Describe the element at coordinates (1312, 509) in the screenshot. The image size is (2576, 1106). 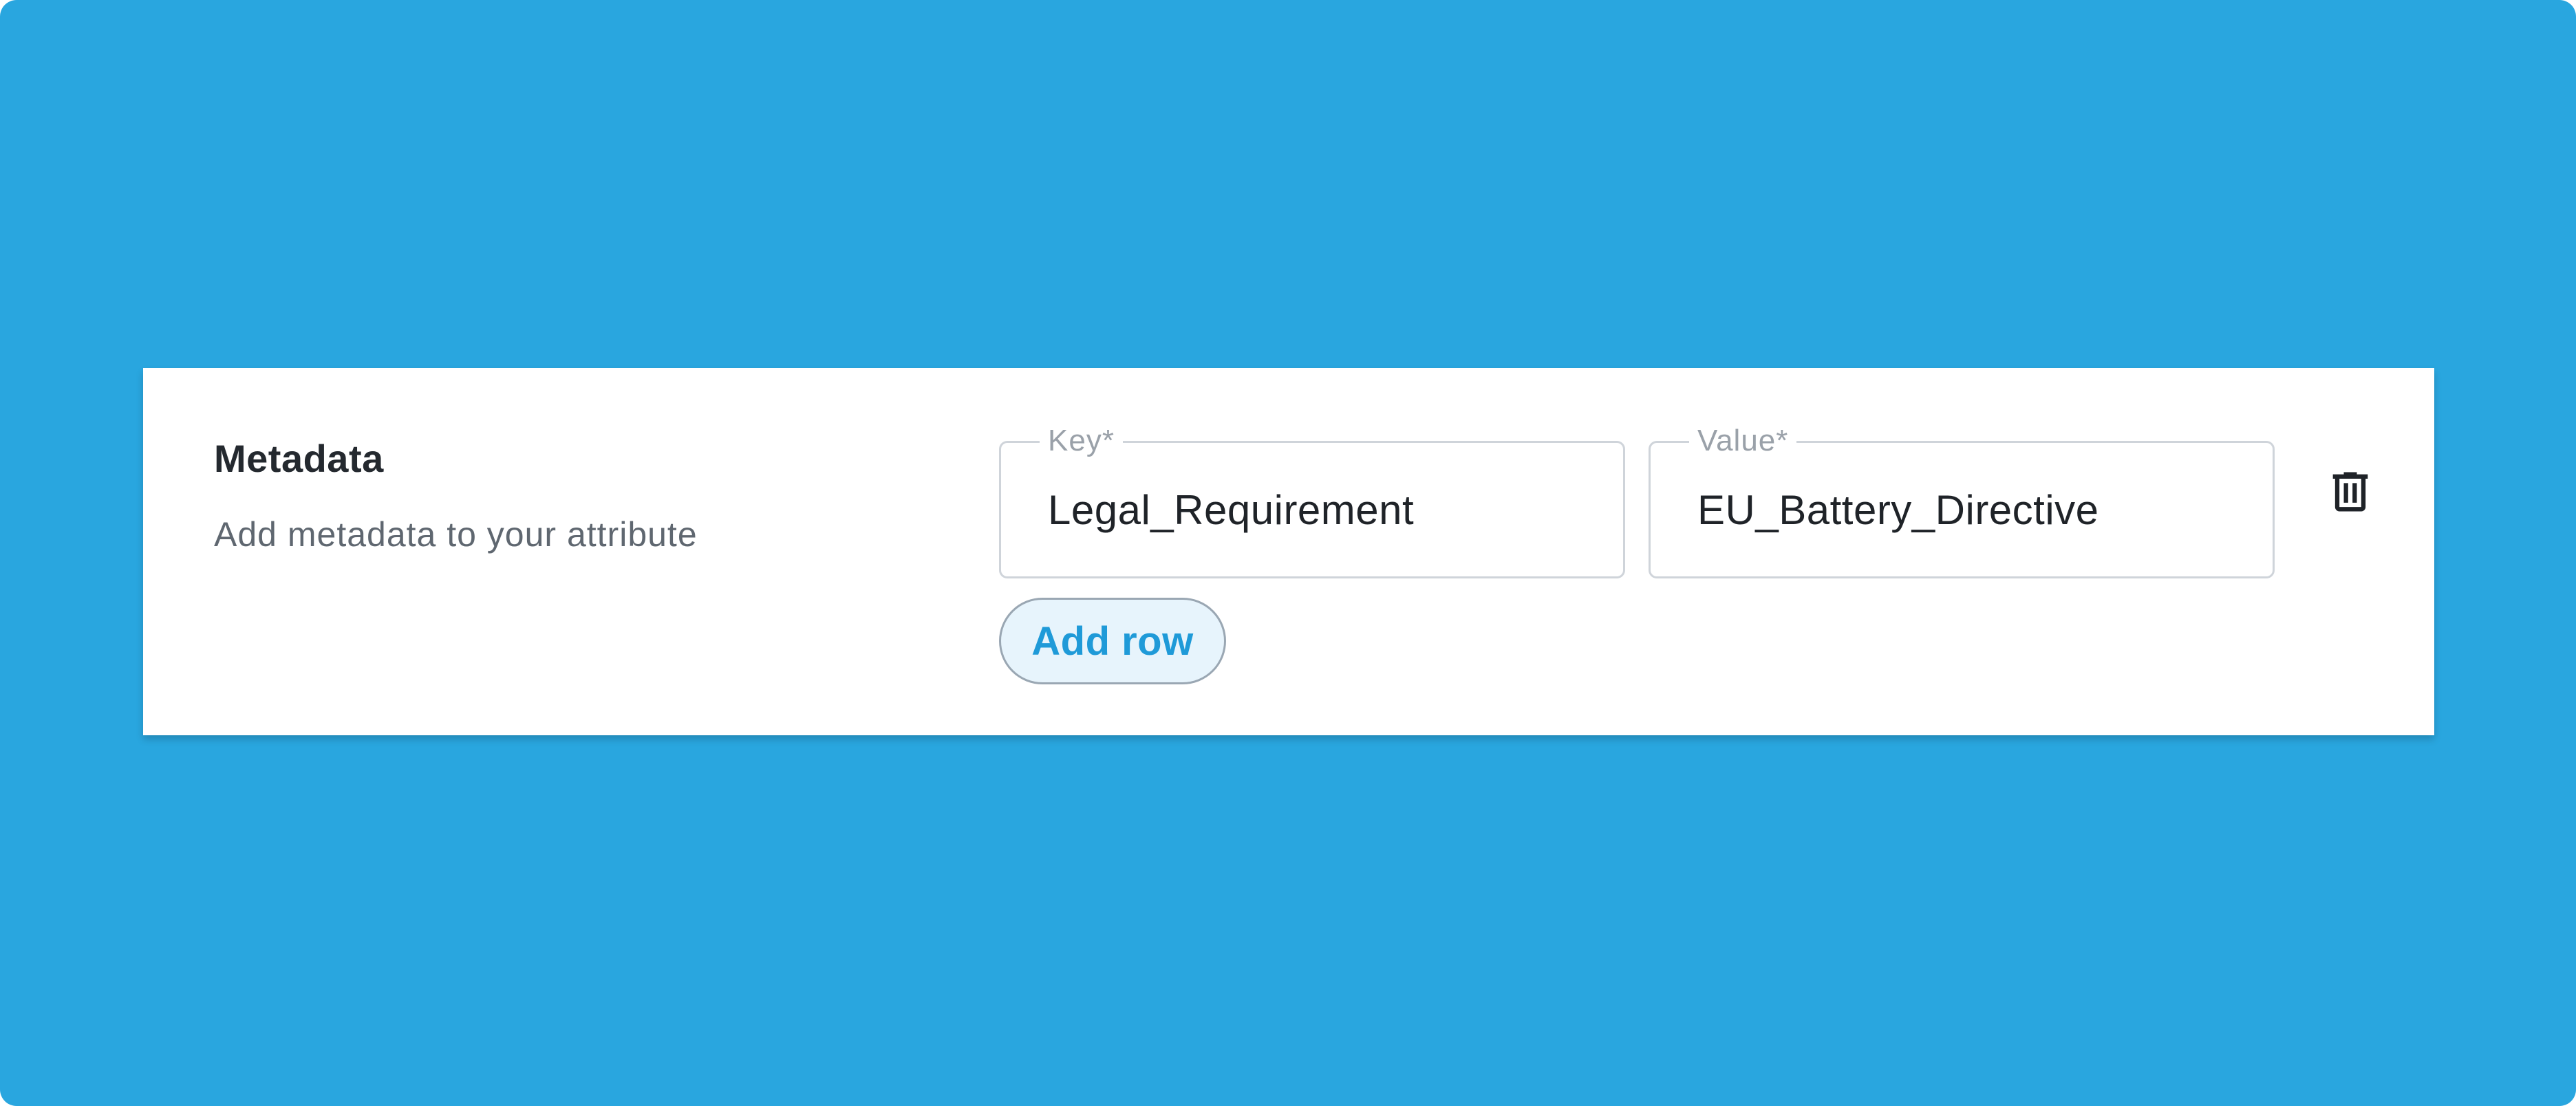
I see `key-input` at that location.